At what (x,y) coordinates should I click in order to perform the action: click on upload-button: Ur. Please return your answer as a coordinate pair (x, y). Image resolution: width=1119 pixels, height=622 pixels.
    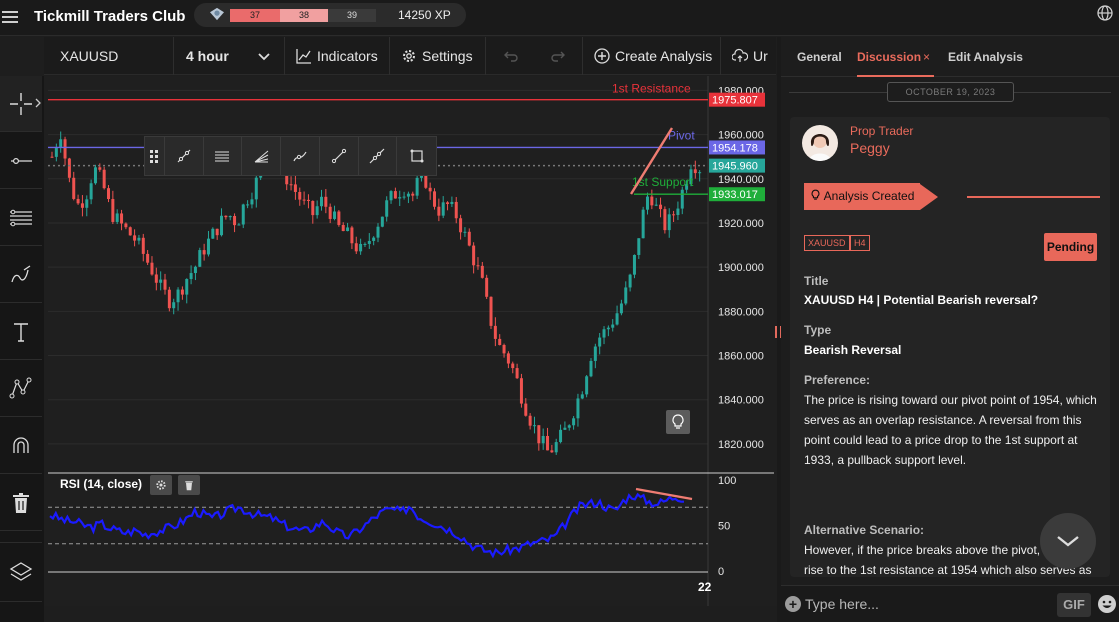
    Looking at the image, I should click on (749, 56).